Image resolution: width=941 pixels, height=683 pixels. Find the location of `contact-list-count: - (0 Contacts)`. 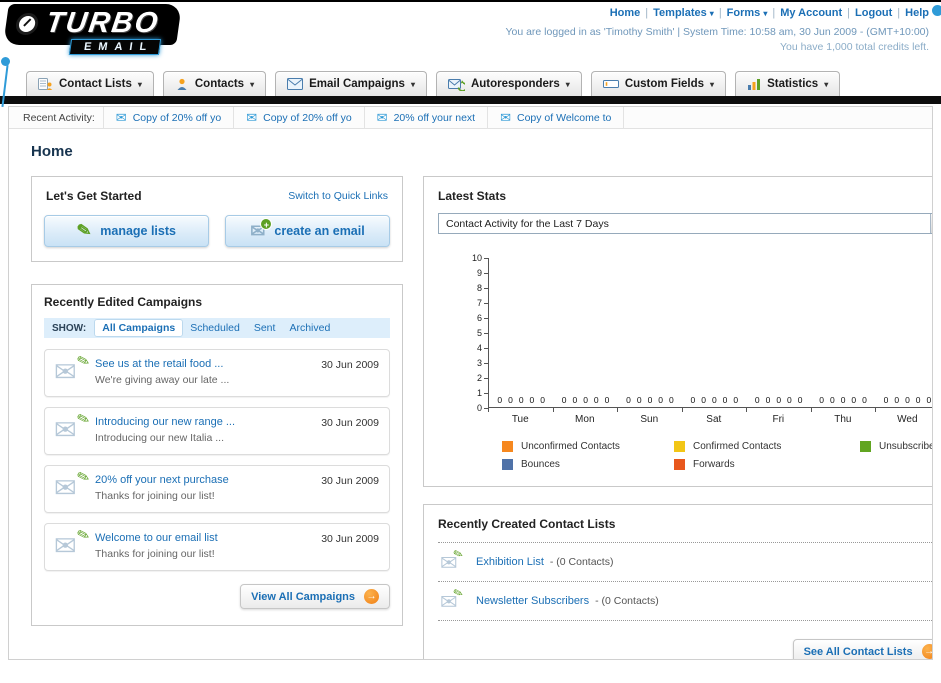

contact-list-count: - (0 Contacts) is located at coordinates (627, 601).